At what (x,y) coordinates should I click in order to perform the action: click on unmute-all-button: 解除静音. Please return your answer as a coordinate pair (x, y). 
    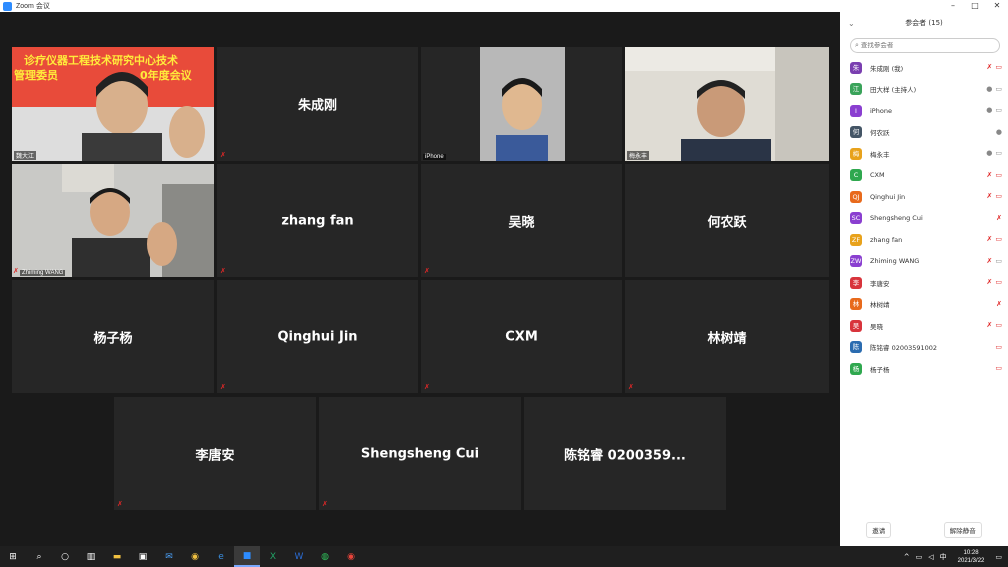
    Looking at the image, I should click on (962, 530).